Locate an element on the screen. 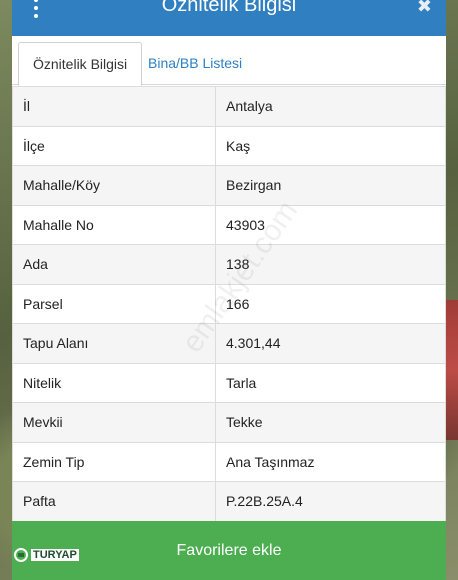 This screenshot has height=580, width=458. attr-key: Tapu Alanı is located at coordinates (114, 343).